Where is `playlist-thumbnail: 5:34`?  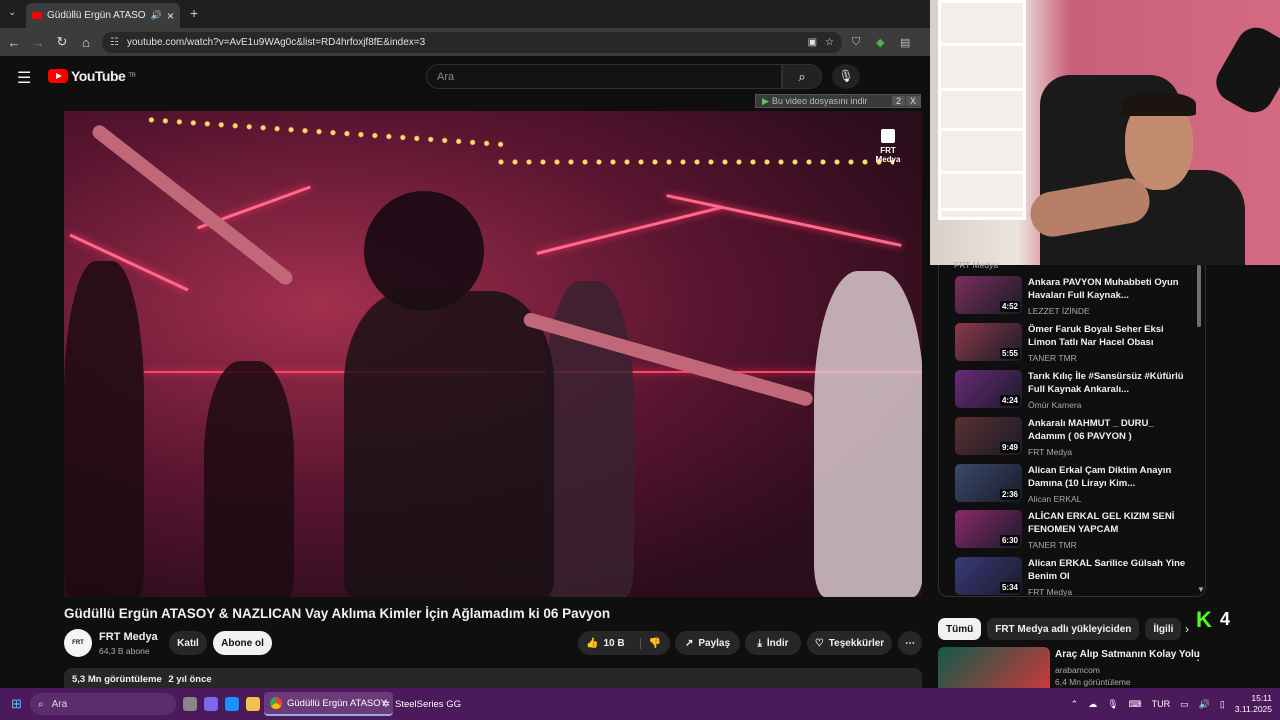 playlist-thumbnail: 5:34 is located at coordinates (988, 576).